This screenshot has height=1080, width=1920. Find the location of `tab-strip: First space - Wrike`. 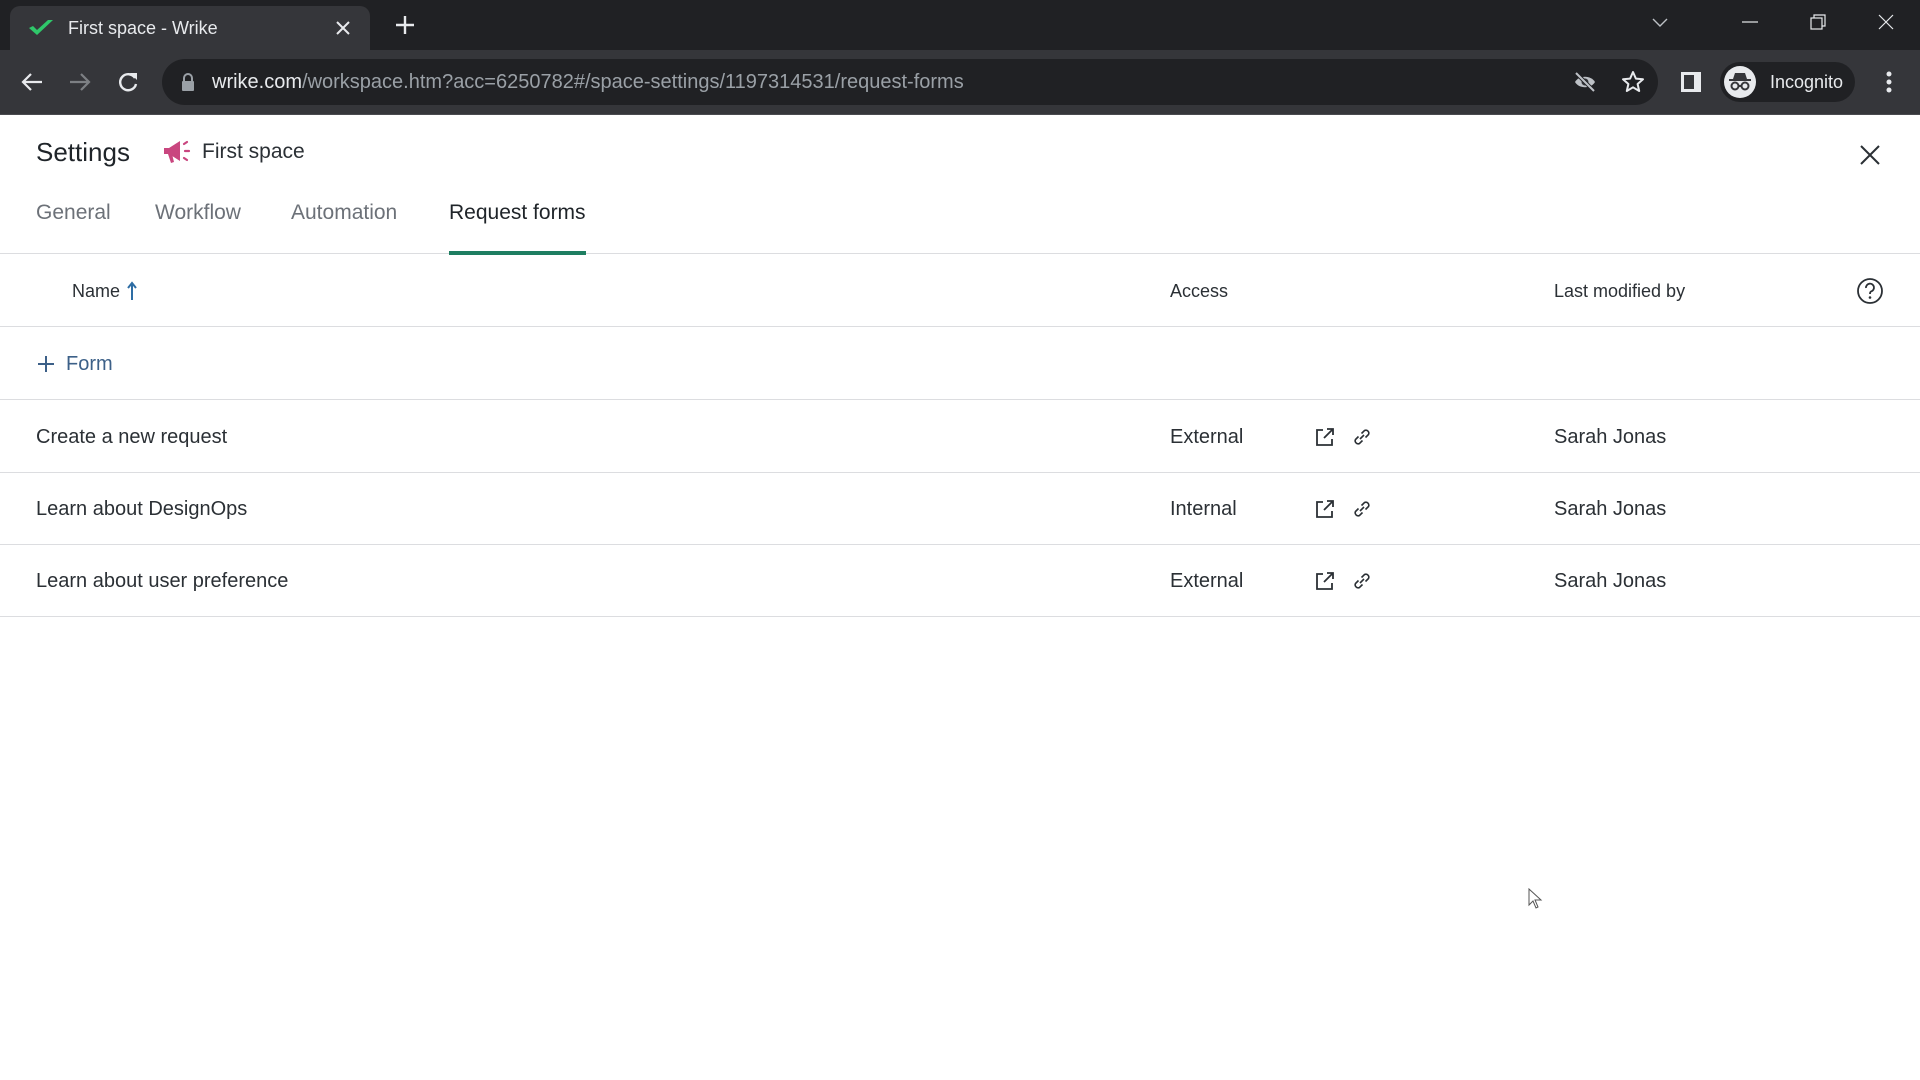

tab-strip: First space - Wrike is located at coordinates (960, 25).